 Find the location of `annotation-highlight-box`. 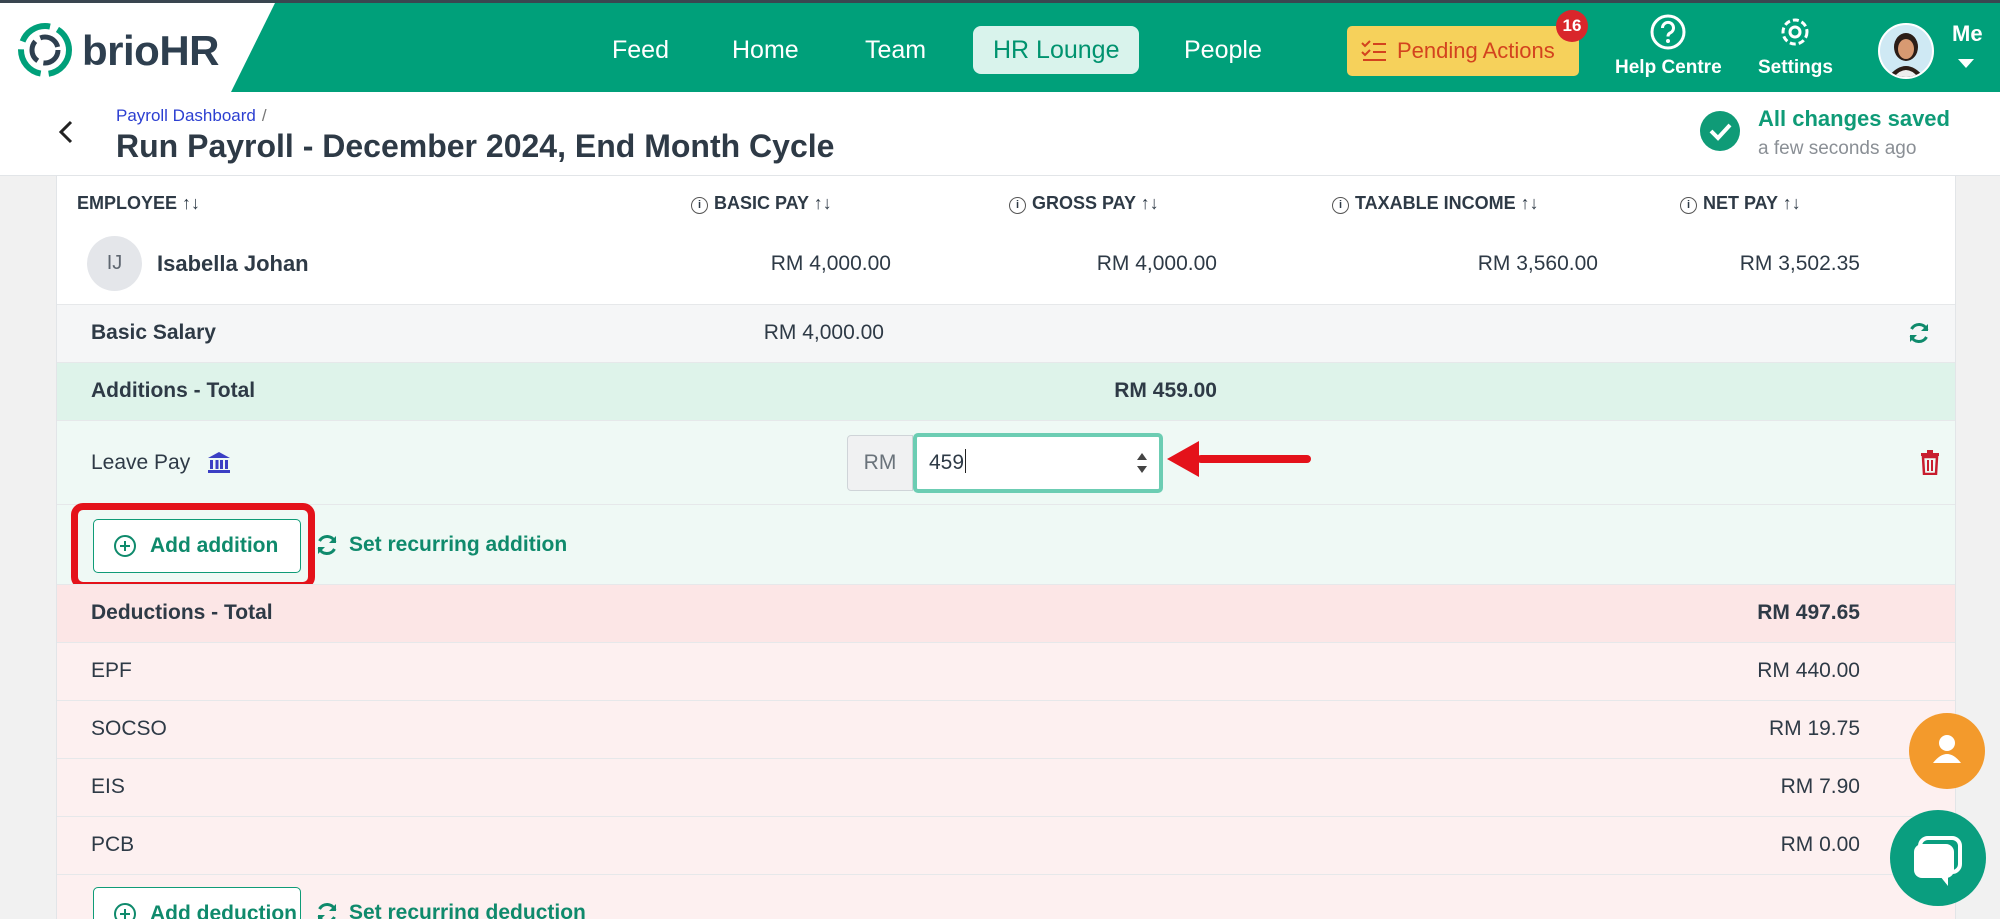

annotation-highlight-box is located at coordinates (193, 546).